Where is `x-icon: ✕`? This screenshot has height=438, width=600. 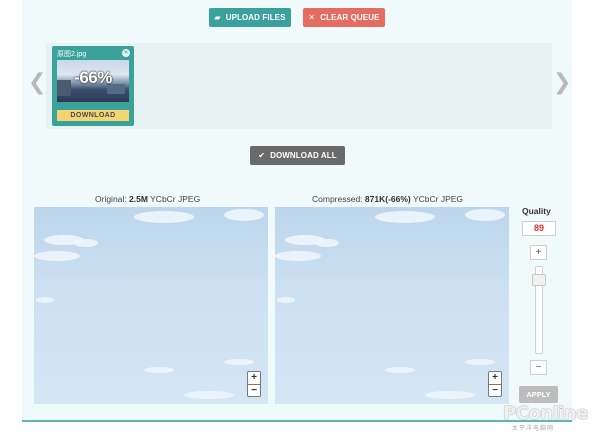 x-icon: ✕ is located at coordinates (312, 17).